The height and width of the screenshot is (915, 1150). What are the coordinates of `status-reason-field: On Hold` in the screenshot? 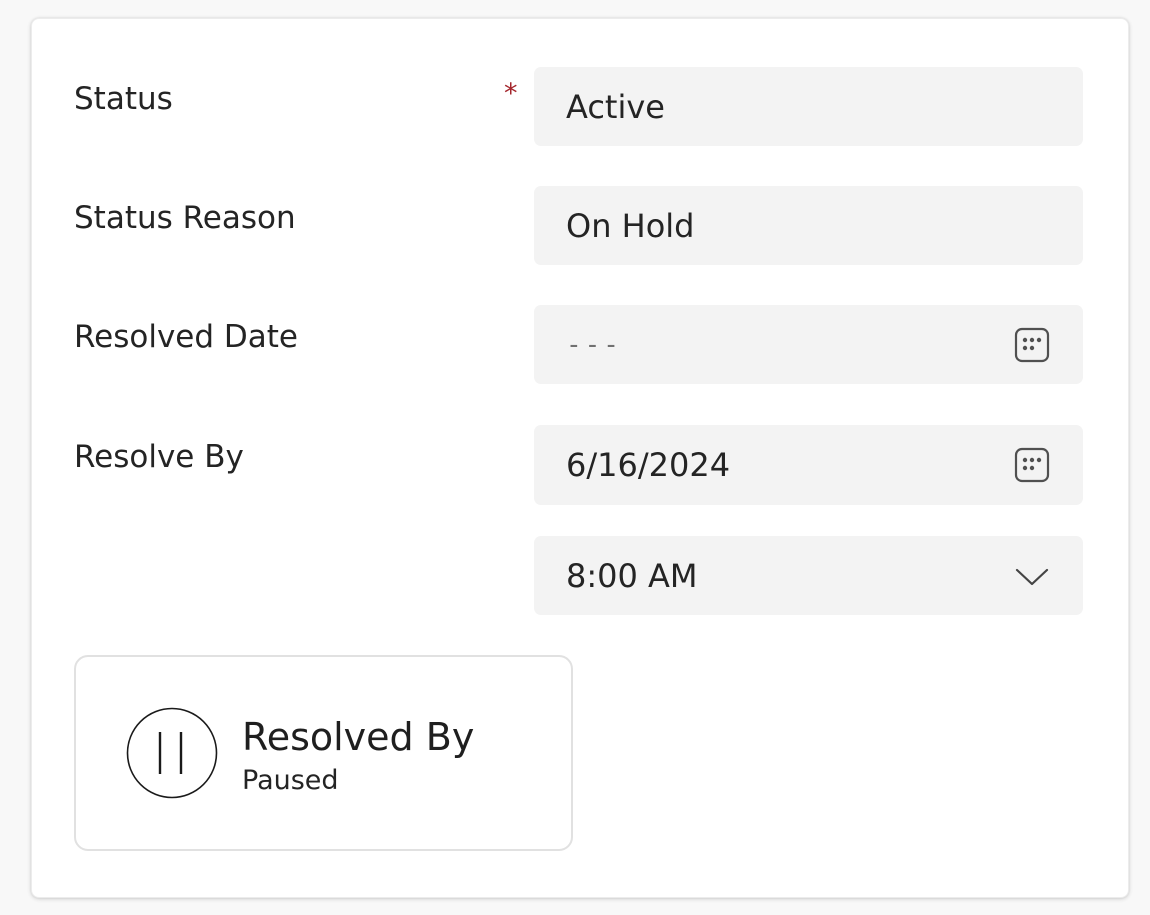 It's located at (808, 225).